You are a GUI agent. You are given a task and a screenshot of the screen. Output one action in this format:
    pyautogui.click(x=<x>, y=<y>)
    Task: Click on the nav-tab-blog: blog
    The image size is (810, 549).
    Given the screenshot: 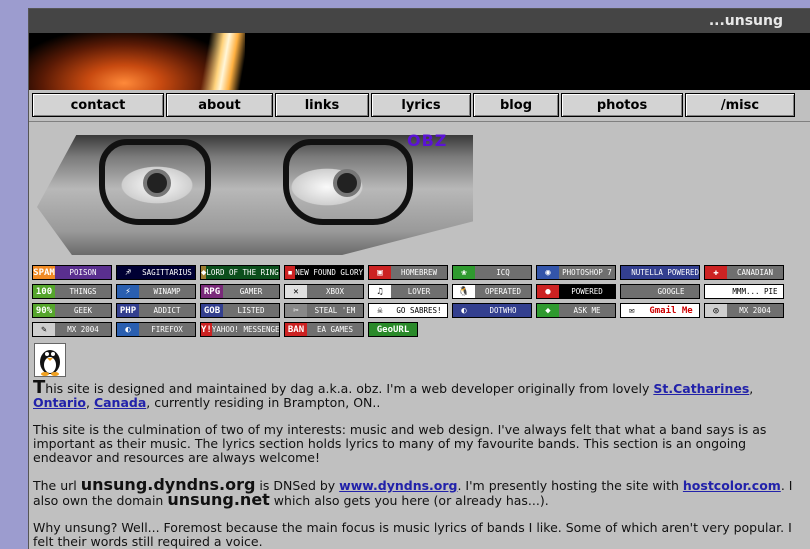 What is the action you would take?
    pyautogui.click(x=516, y=105)
    